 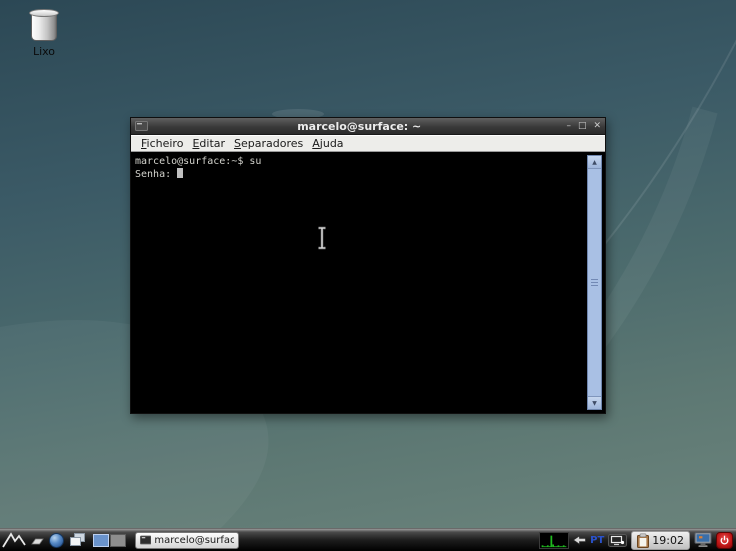 What do you see at coordinates (44, 13) in the screenshot?
I see `trash-lid` at bounding box center [44, 13].